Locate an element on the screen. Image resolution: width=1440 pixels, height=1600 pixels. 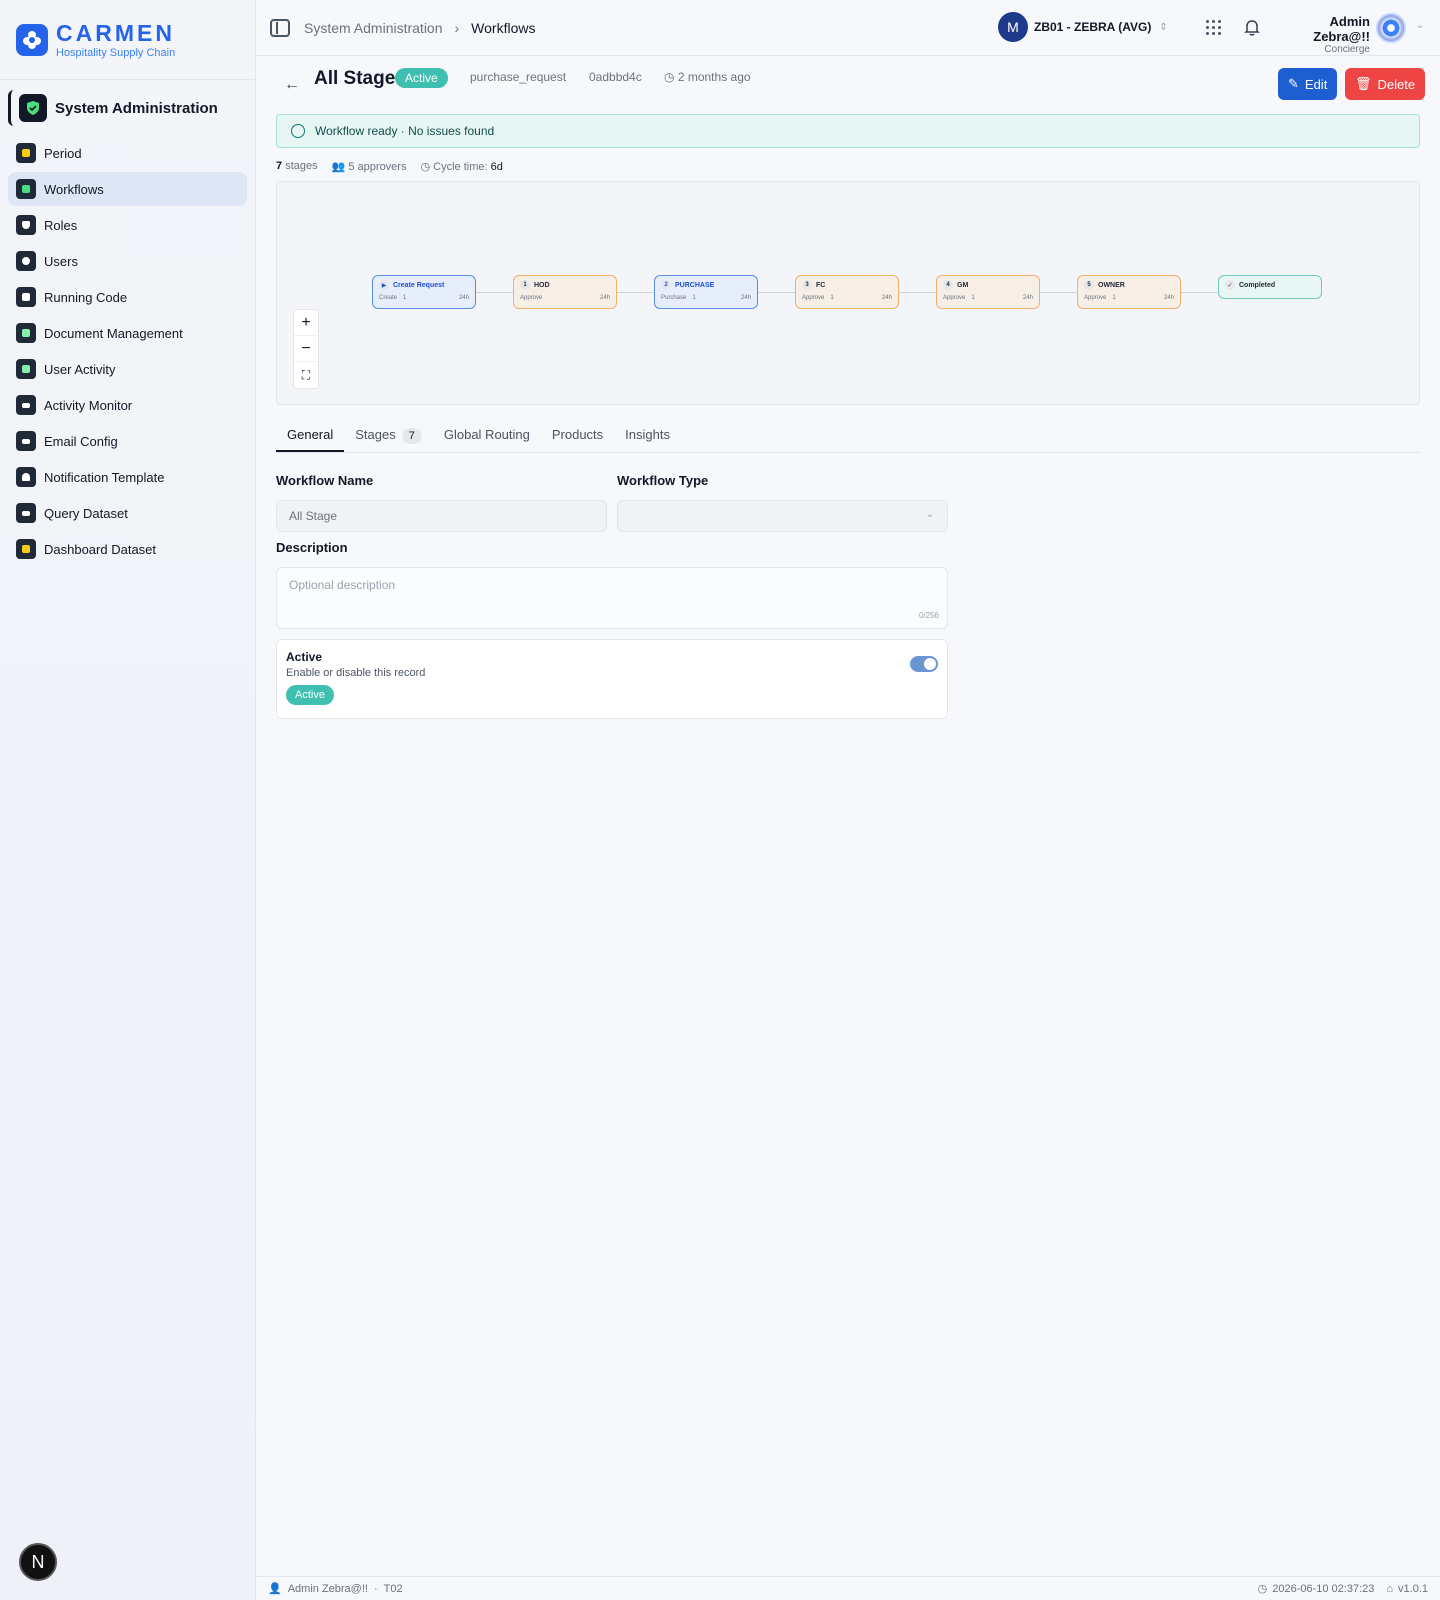
next-dev-button: N is located at coordinates (38, 1562).